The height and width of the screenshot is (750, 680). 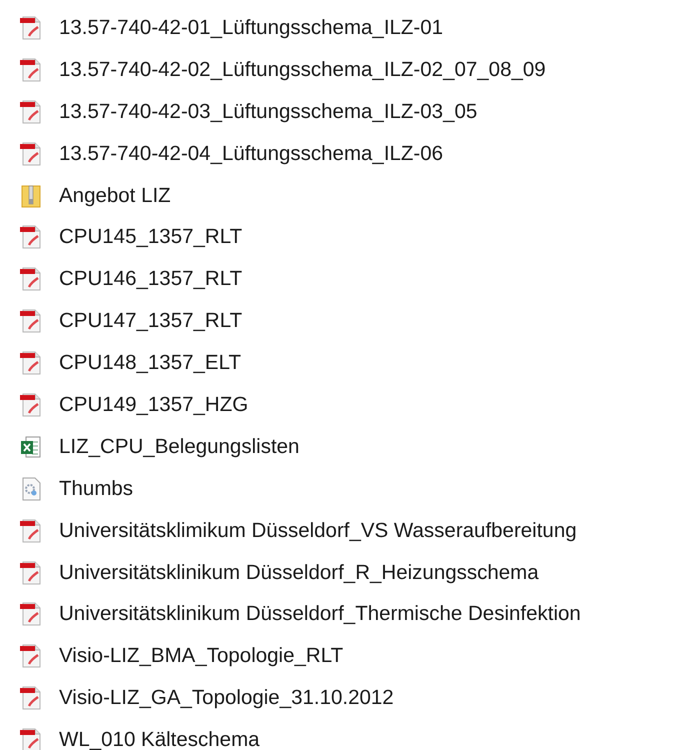 I want to click on file-name: WL_010 Kälteschema, so click(x=159, y=739).